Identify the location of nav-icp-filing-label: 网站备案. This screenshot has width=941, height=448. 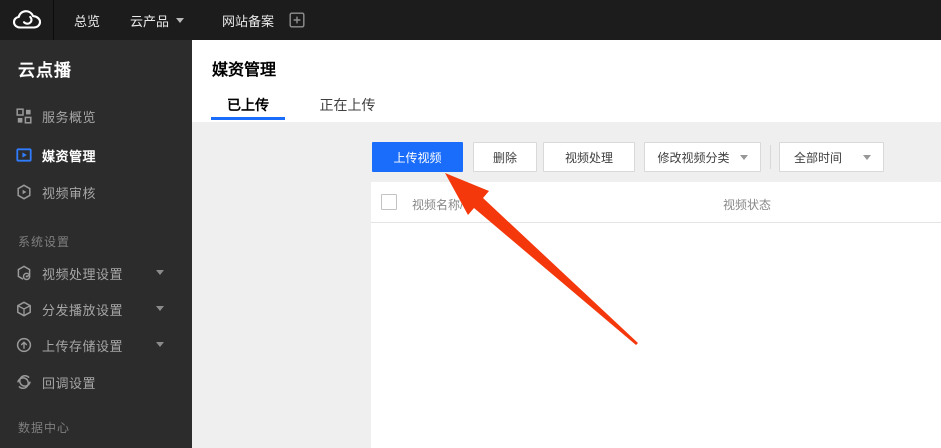
(248, 21).